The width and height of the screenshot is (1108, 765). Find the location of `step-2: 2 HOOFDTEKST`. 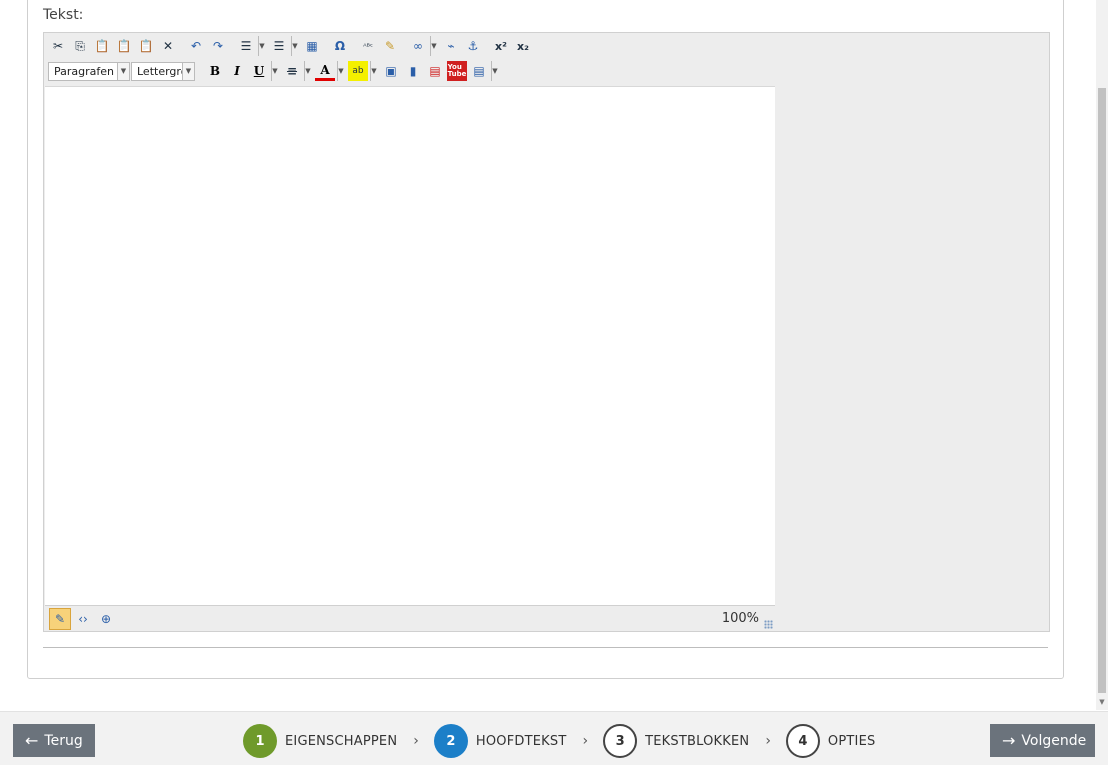

step-2: 2 HOOFDTEKST is located at coordinates (500, 741).